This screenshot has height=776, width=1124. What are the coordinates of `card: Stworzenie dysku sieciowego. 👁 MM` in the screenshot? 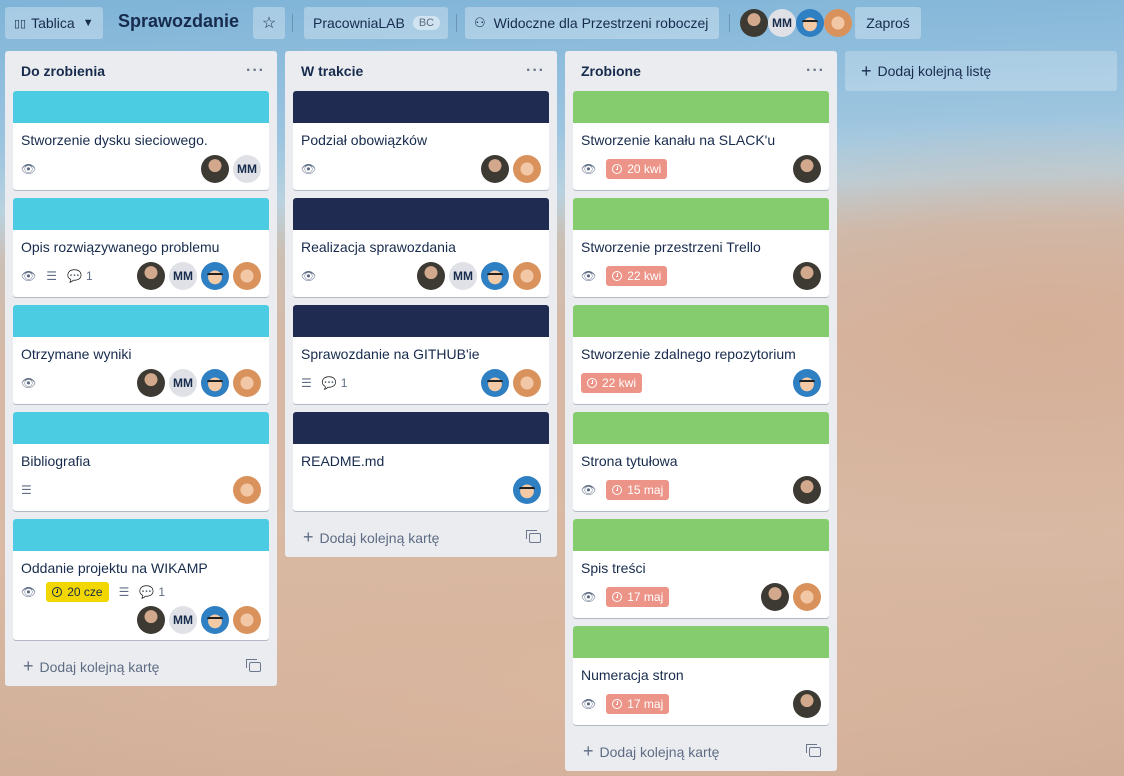 It's located at (141, 140).